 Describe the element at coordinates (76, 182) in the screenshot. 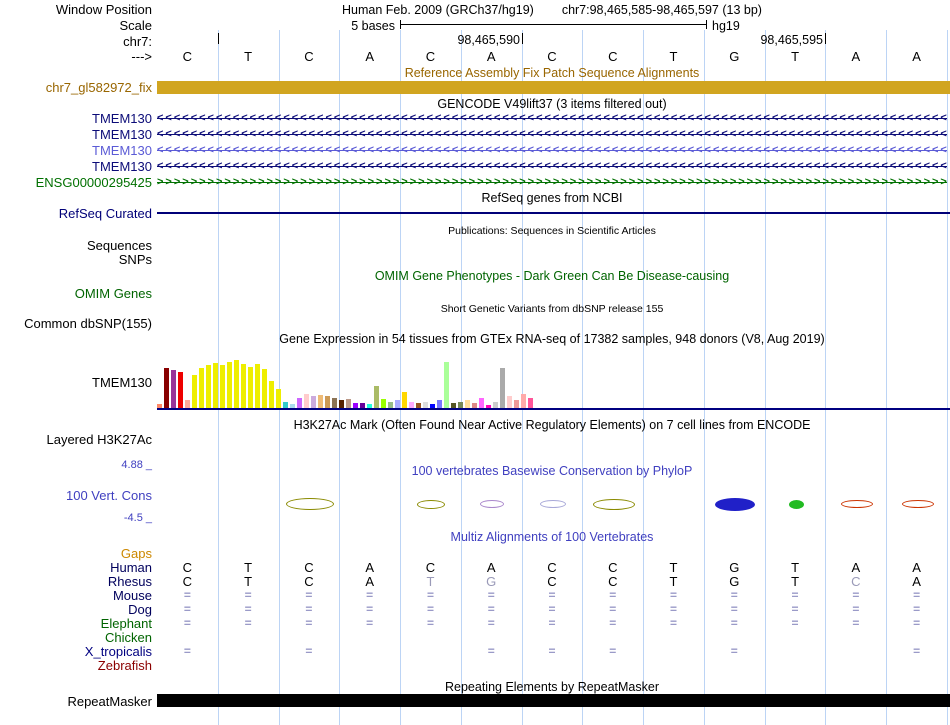

I see `gene-label: ENSG00000295425` at that location.